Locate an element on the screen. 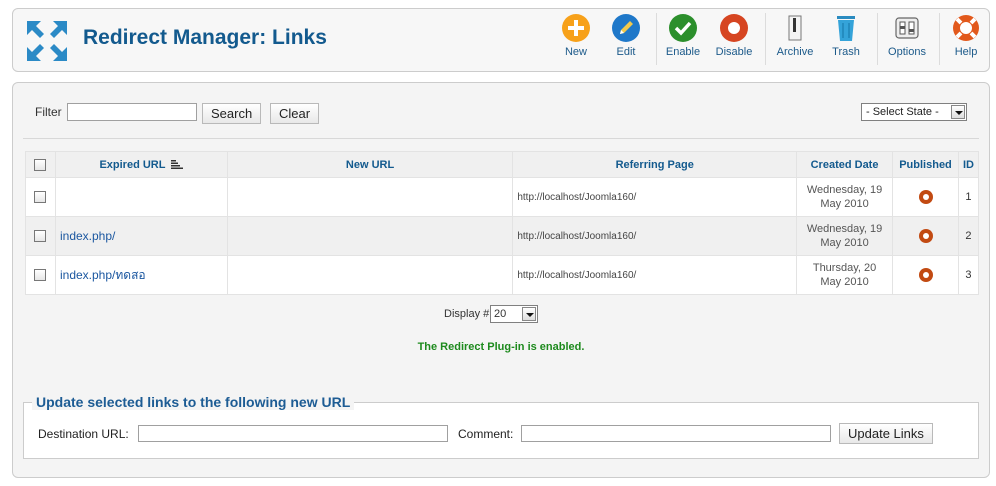  divider is located at coordinates (501, 138).